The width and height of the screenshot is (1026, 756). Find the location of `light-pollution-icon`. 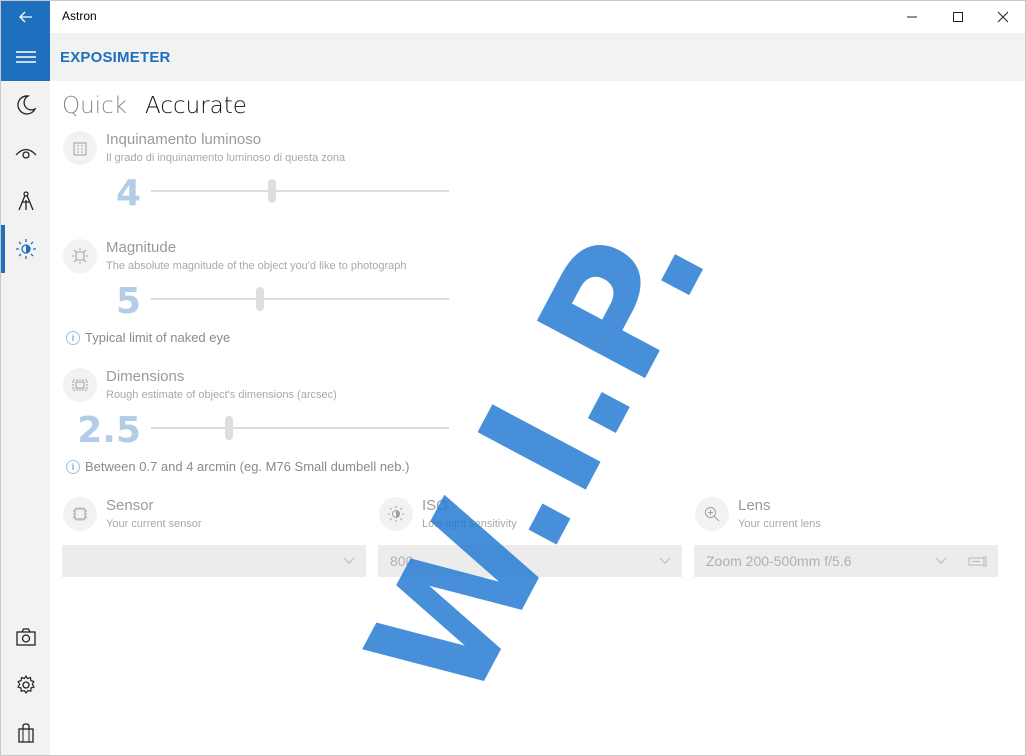

light-pollution-icon is located at coordinates (80, 148).